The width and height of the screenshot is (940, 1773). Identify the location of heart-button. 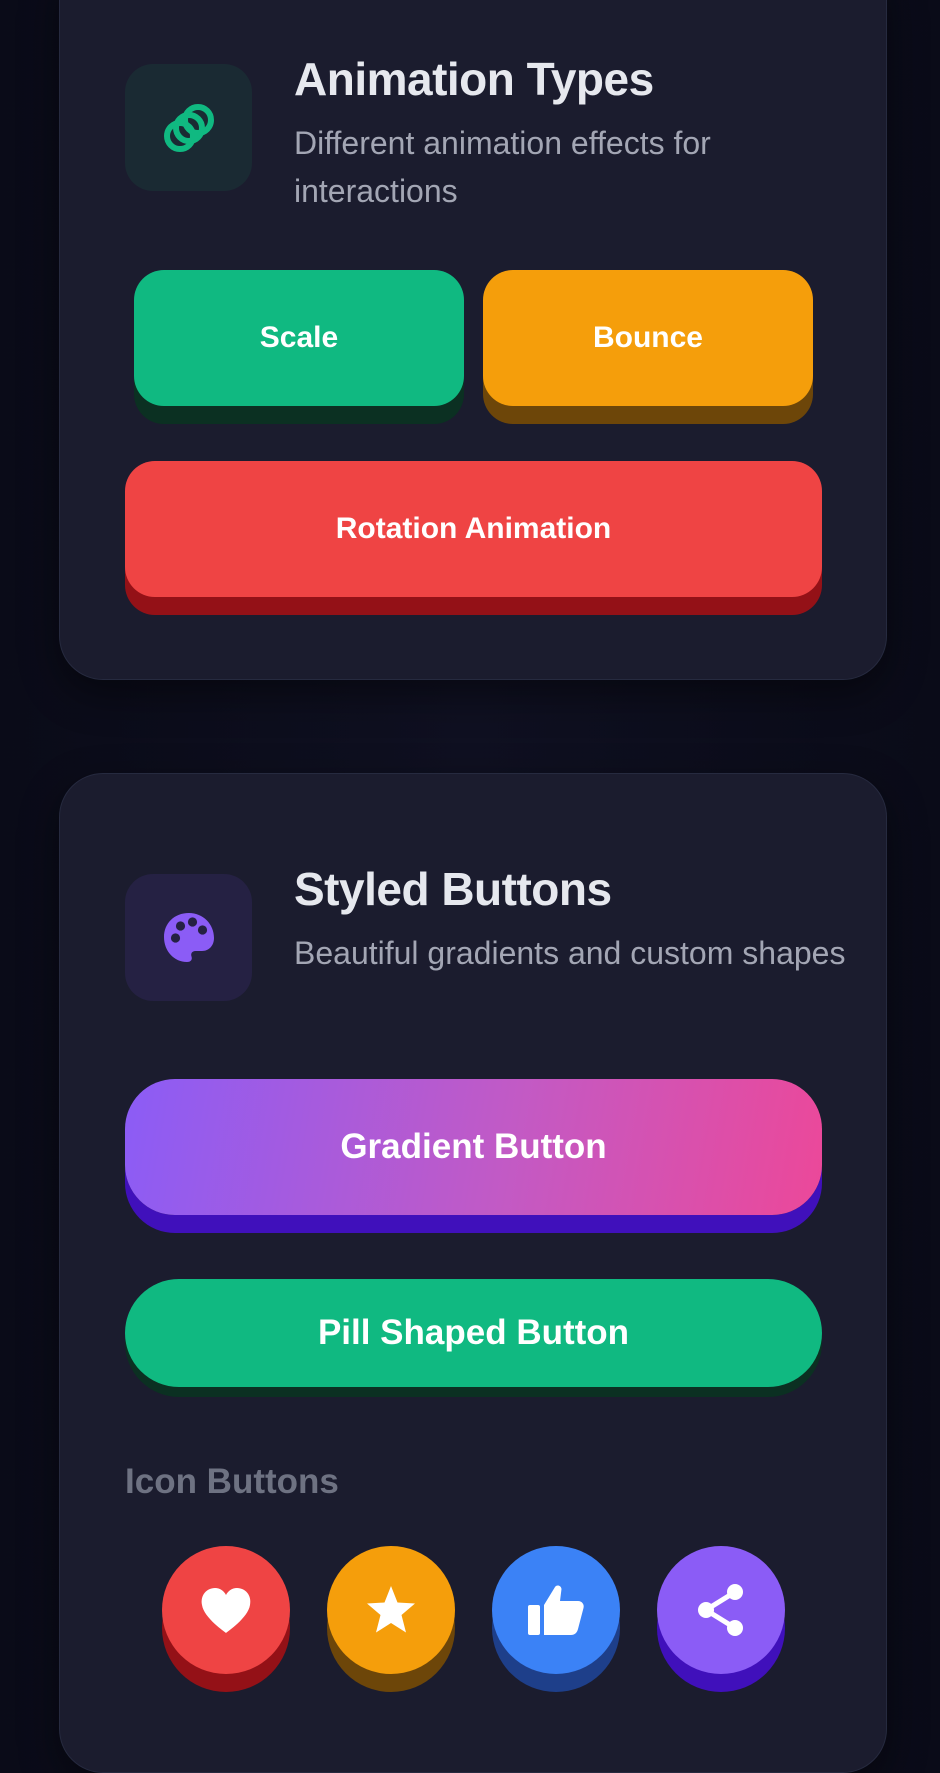
(226, 1610).